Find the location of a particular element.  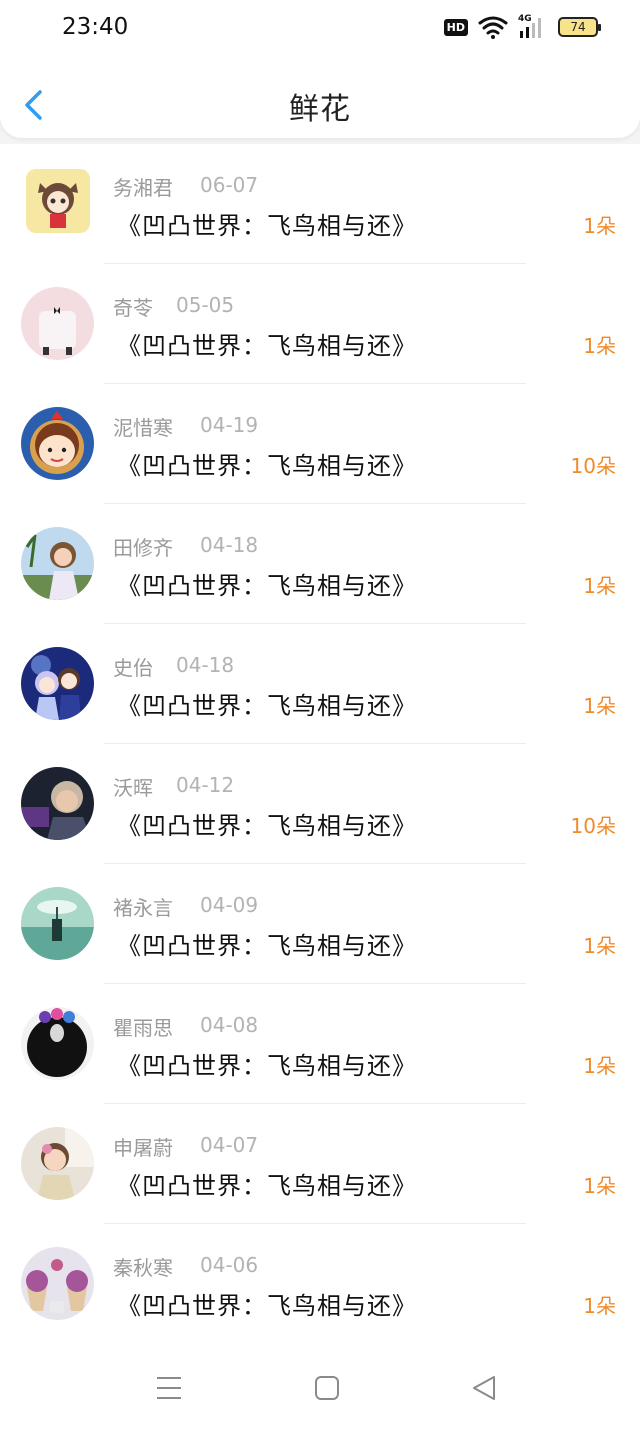

cellular-signal-icon: 4G is located at coordinates (533, 26).